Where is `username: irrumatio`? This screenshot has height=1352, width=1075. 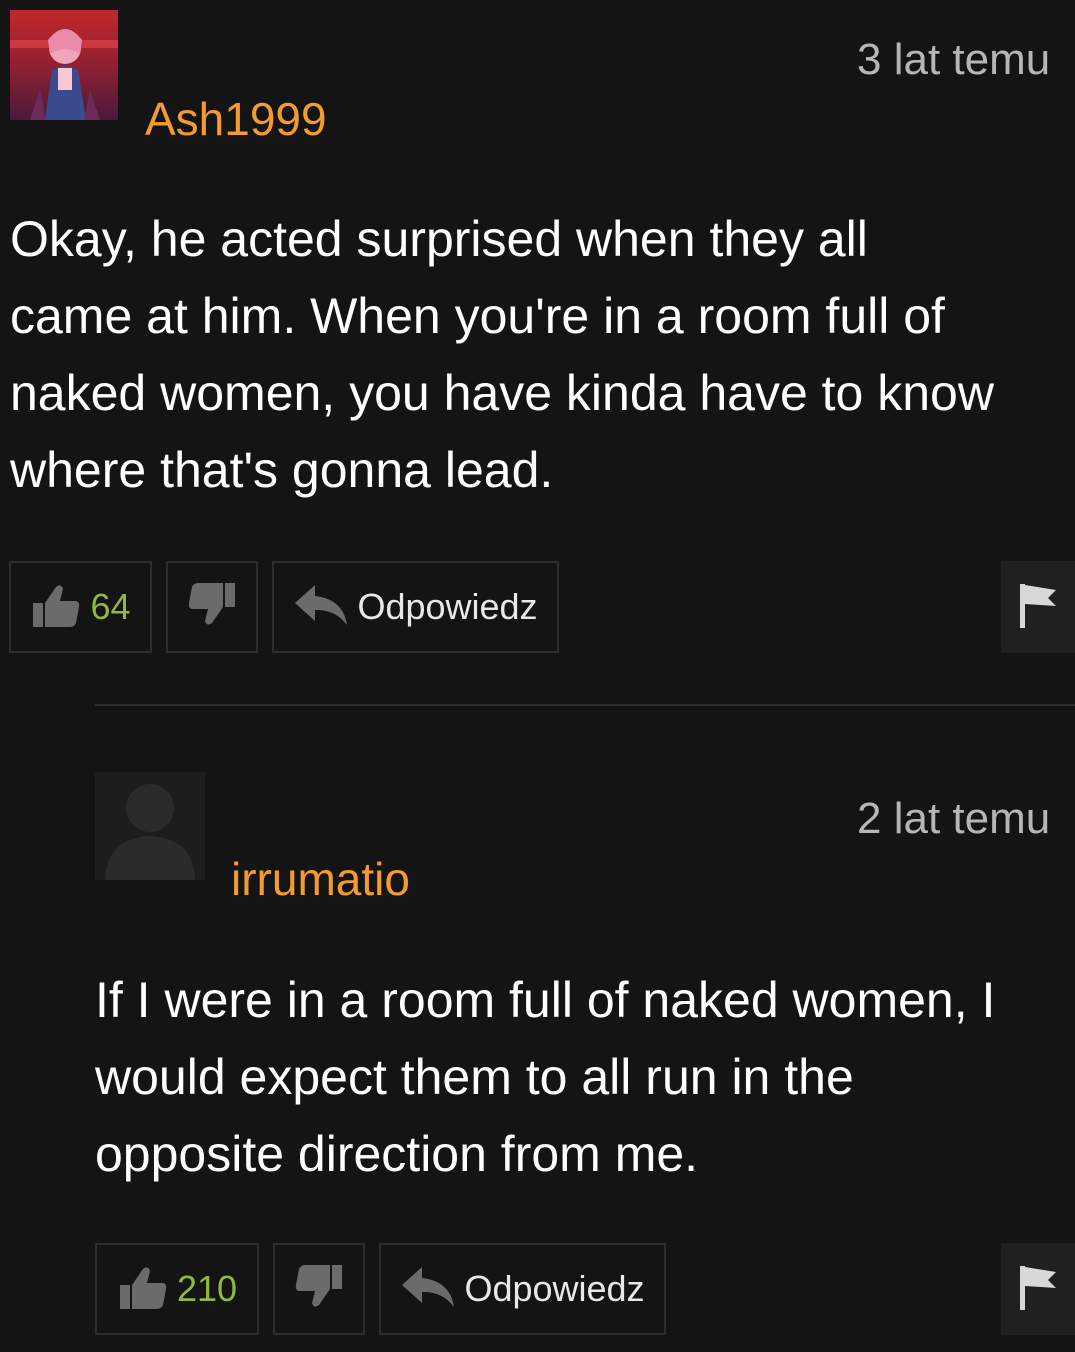 username: irrumatio is located at coordinates (320, 879).